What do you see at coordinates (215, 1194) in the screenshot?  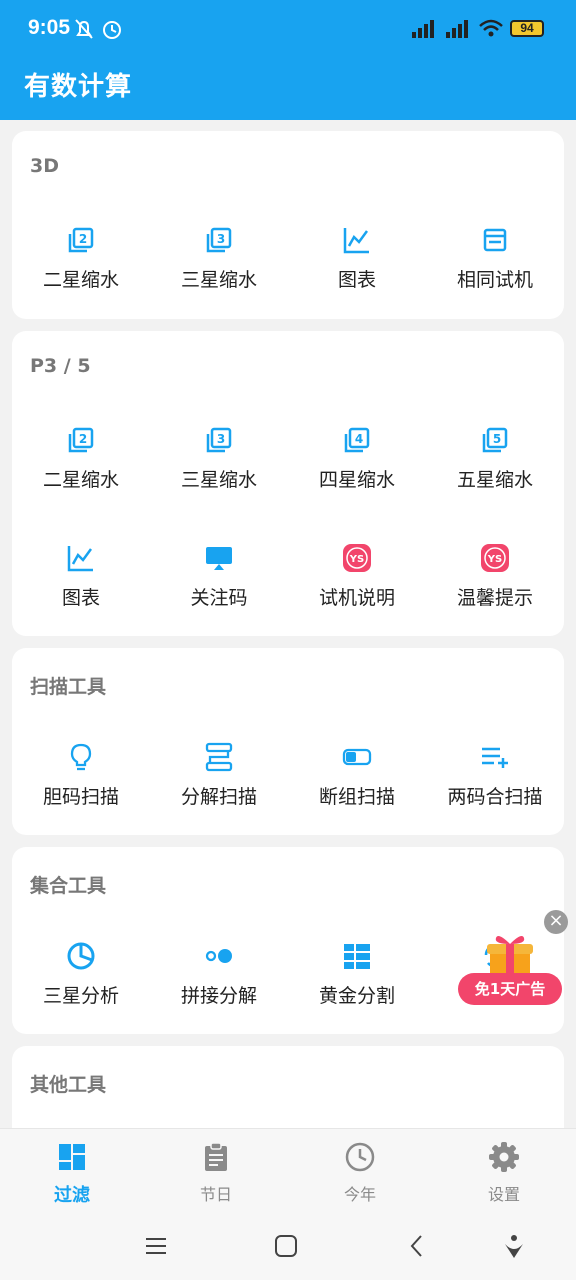 I see `tab-label: 节日` at bounding box center [215, 1194].